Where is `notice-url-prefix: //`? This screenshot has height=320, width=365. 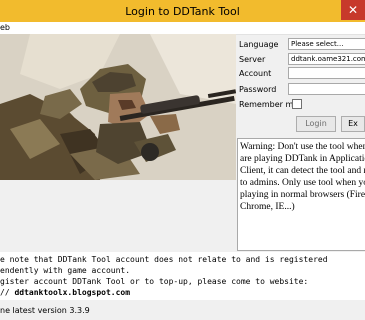
notice-url-prefix: // is located at coordinates (7, 292).